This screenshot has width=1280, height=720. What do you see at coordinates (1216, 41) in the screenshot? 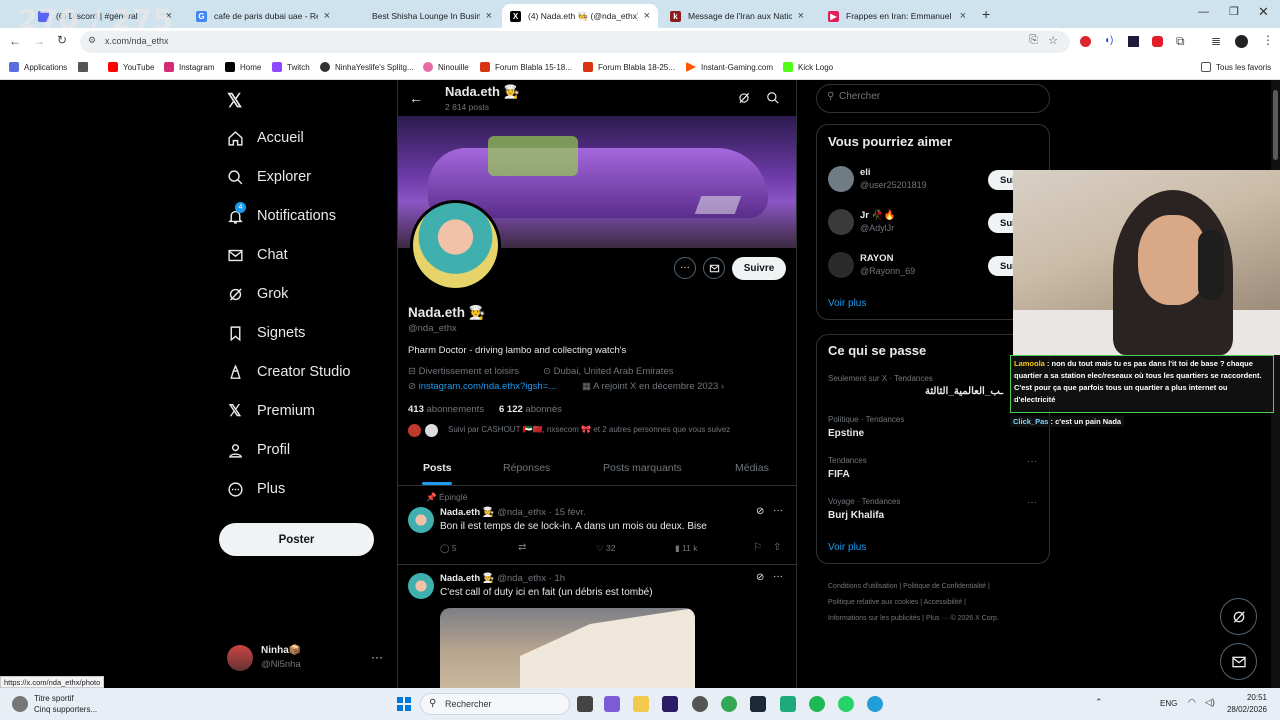
I see `media-icon: ≣` at bounding box center [1216, 41].